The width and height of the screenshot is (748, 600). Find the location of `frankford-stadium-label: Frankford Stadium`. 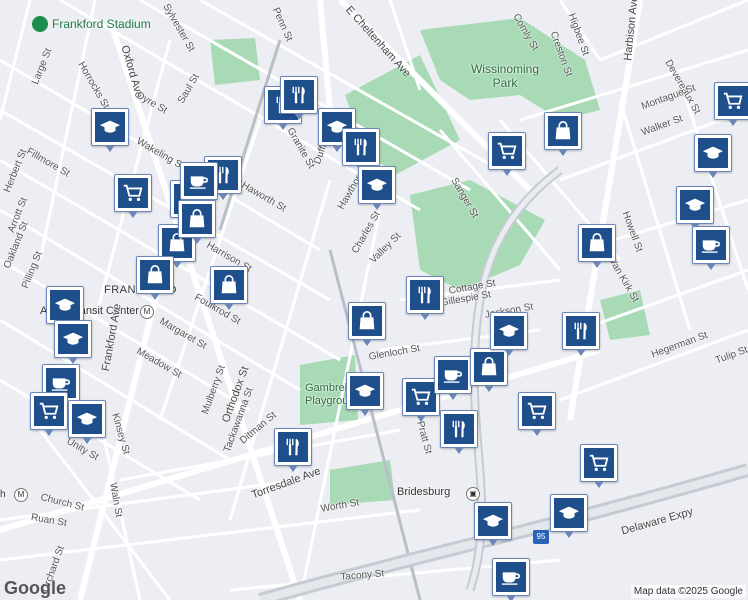

frankford-stadium-label: Frankford Stadium is located at coordinates (101, 24).